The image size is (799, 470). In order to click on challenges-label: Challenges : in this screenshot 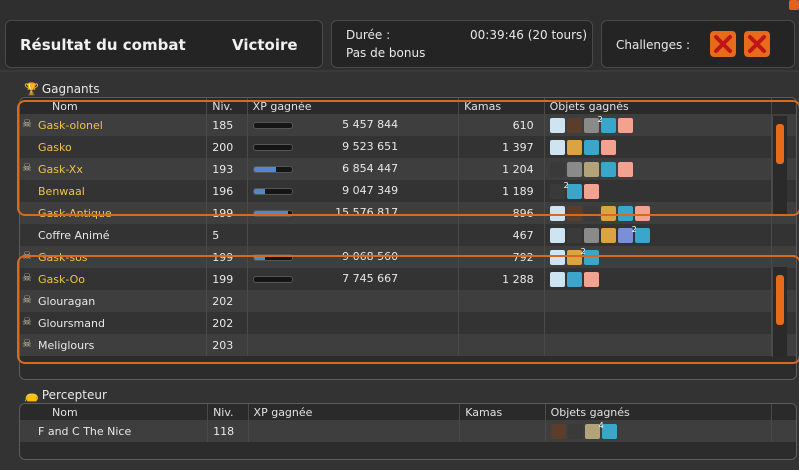, I will do `click(653, 45)`.